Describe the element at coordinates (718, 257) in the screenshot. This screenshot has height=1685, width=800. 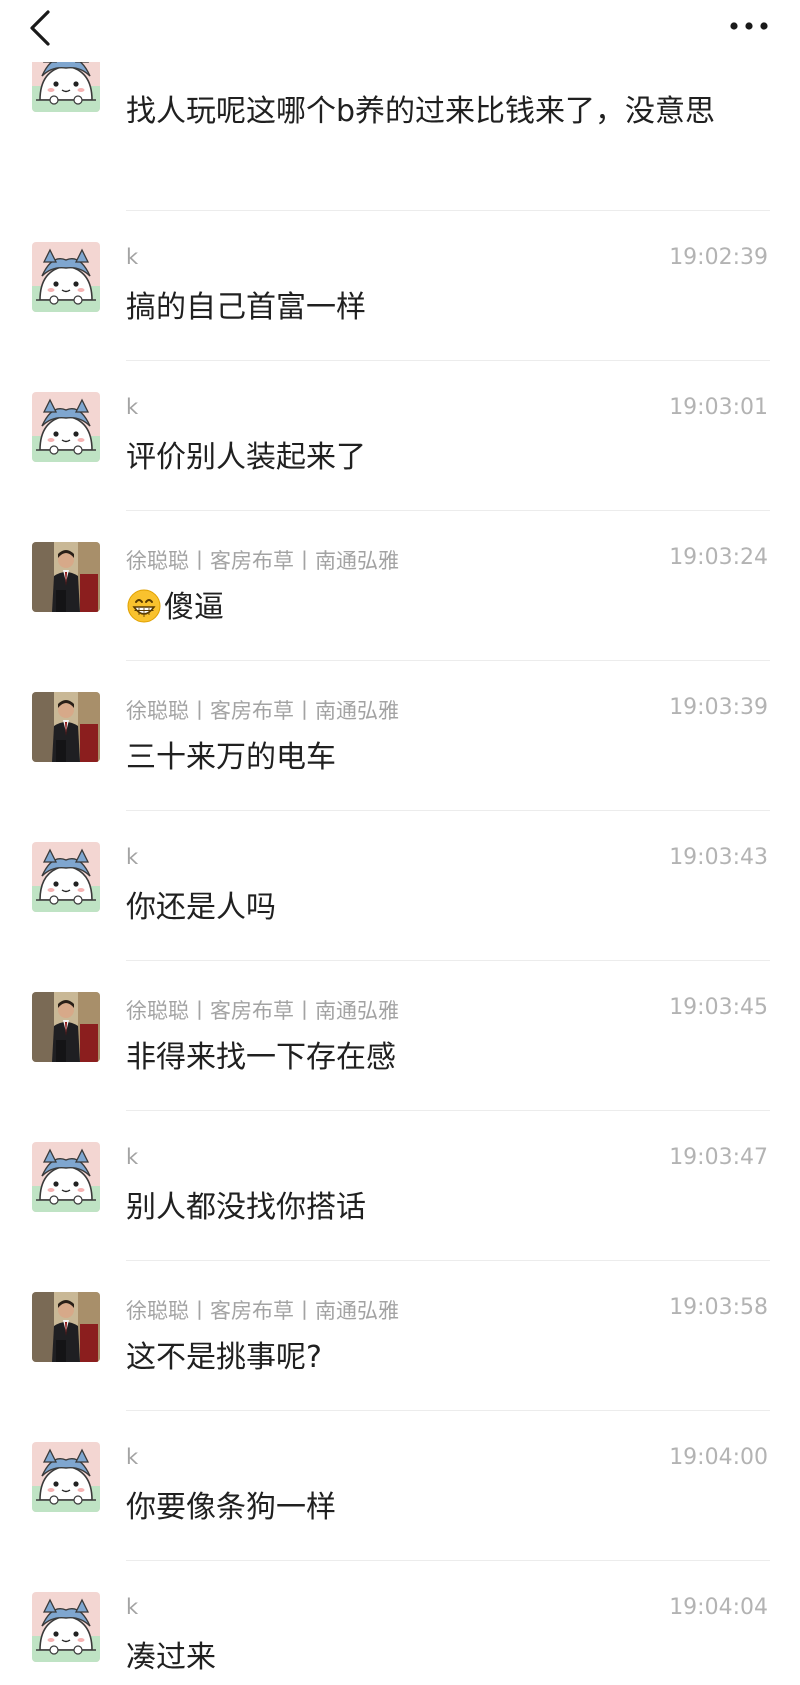
I see `message-time: 19:02:39` at that location.